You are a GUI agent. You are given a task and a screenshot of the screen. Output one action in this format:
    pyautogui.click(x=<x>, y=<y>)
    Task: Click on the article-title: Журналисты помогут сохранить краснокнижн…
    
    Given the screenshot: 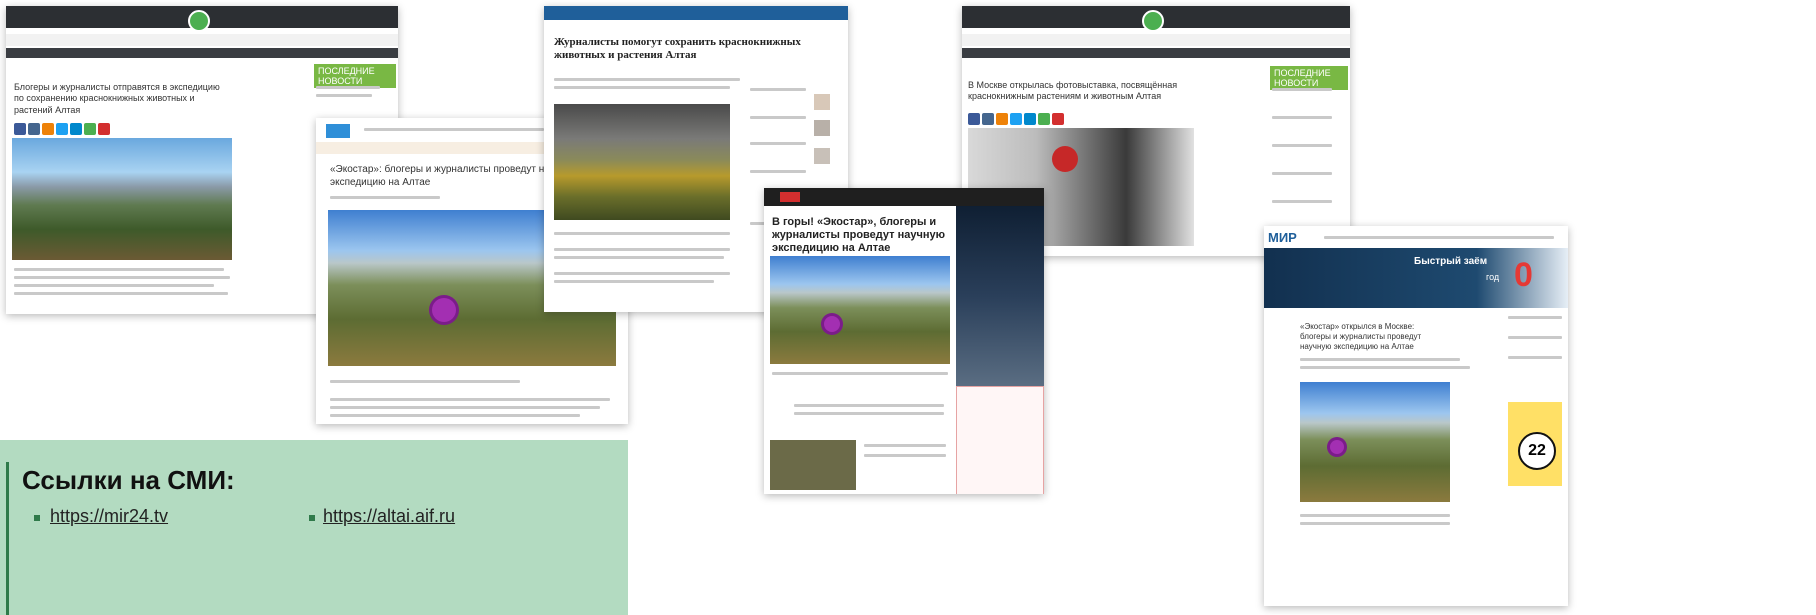 What is the action you would take?
    pyautogui.click(x=677, y=48)
    